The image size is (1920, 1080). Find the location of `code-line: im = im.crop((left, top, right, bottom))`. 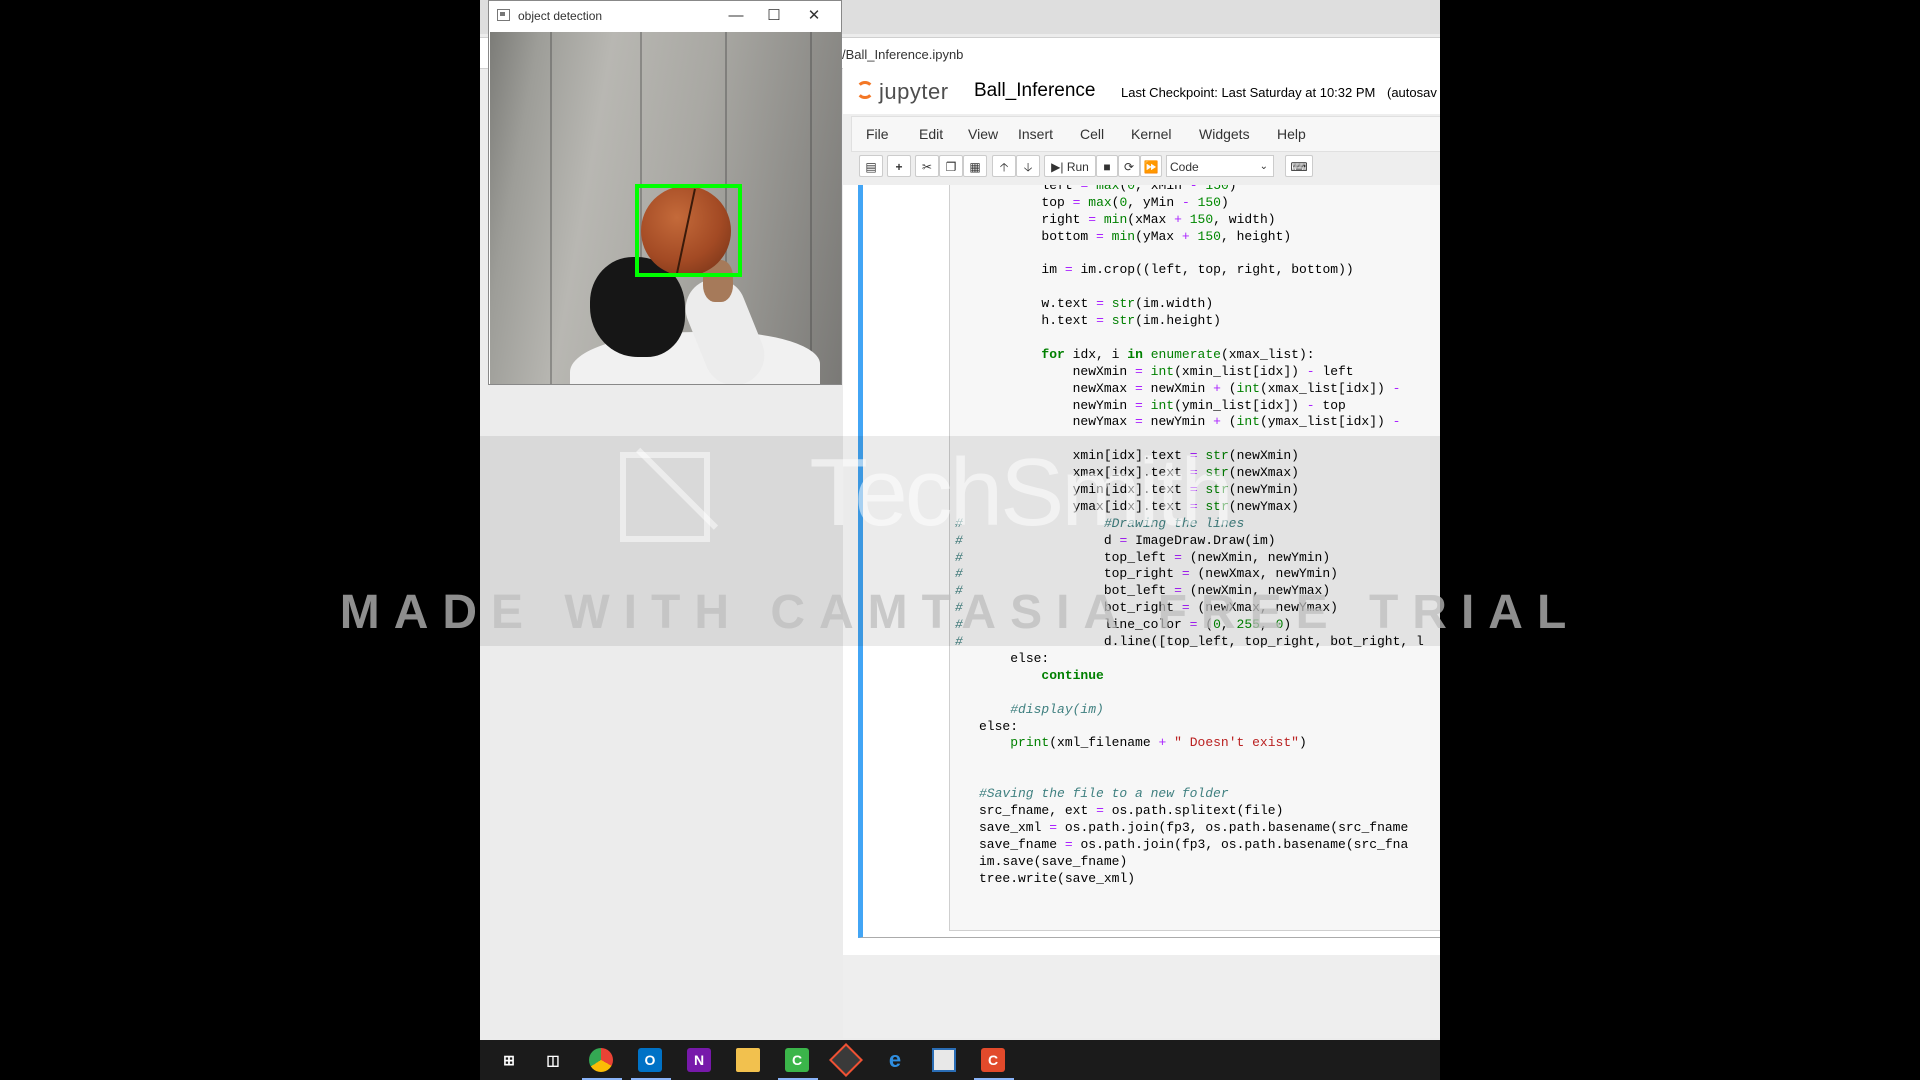

code-line: im = im.crop((left, top, right, bottom)) is located at coordinates (1197, 270).